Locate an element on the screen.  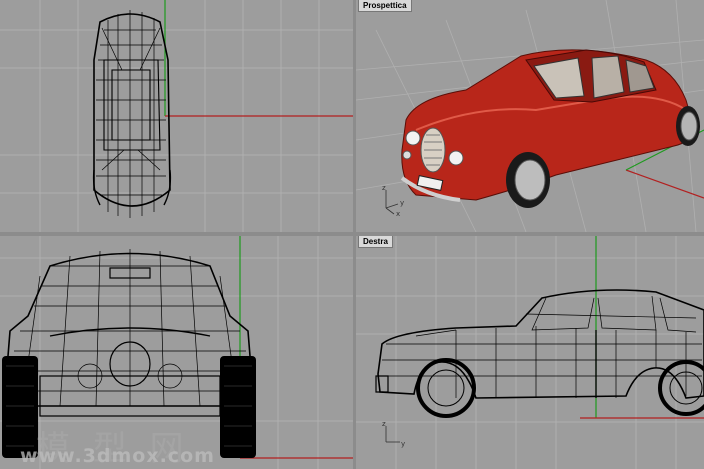
red-car-model is located at coordinates (550, 128).